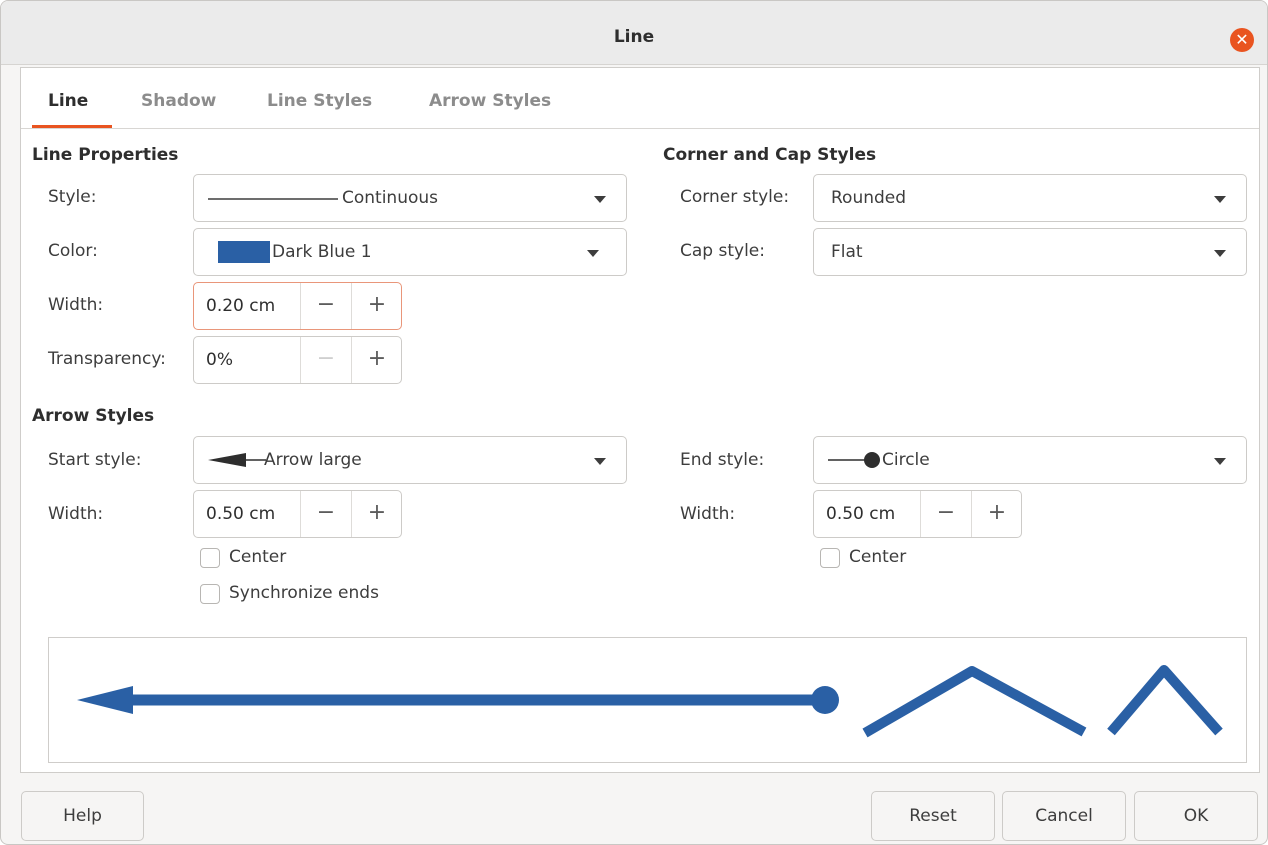  I want to click on line-width-value: 0.20 cm, so click(240, 306).